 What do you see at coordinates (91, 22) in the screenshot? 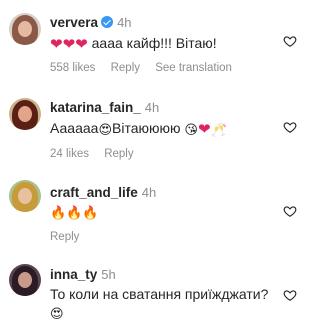
I see `comment-username: ververa 4h` at bounding box center [91, 22].